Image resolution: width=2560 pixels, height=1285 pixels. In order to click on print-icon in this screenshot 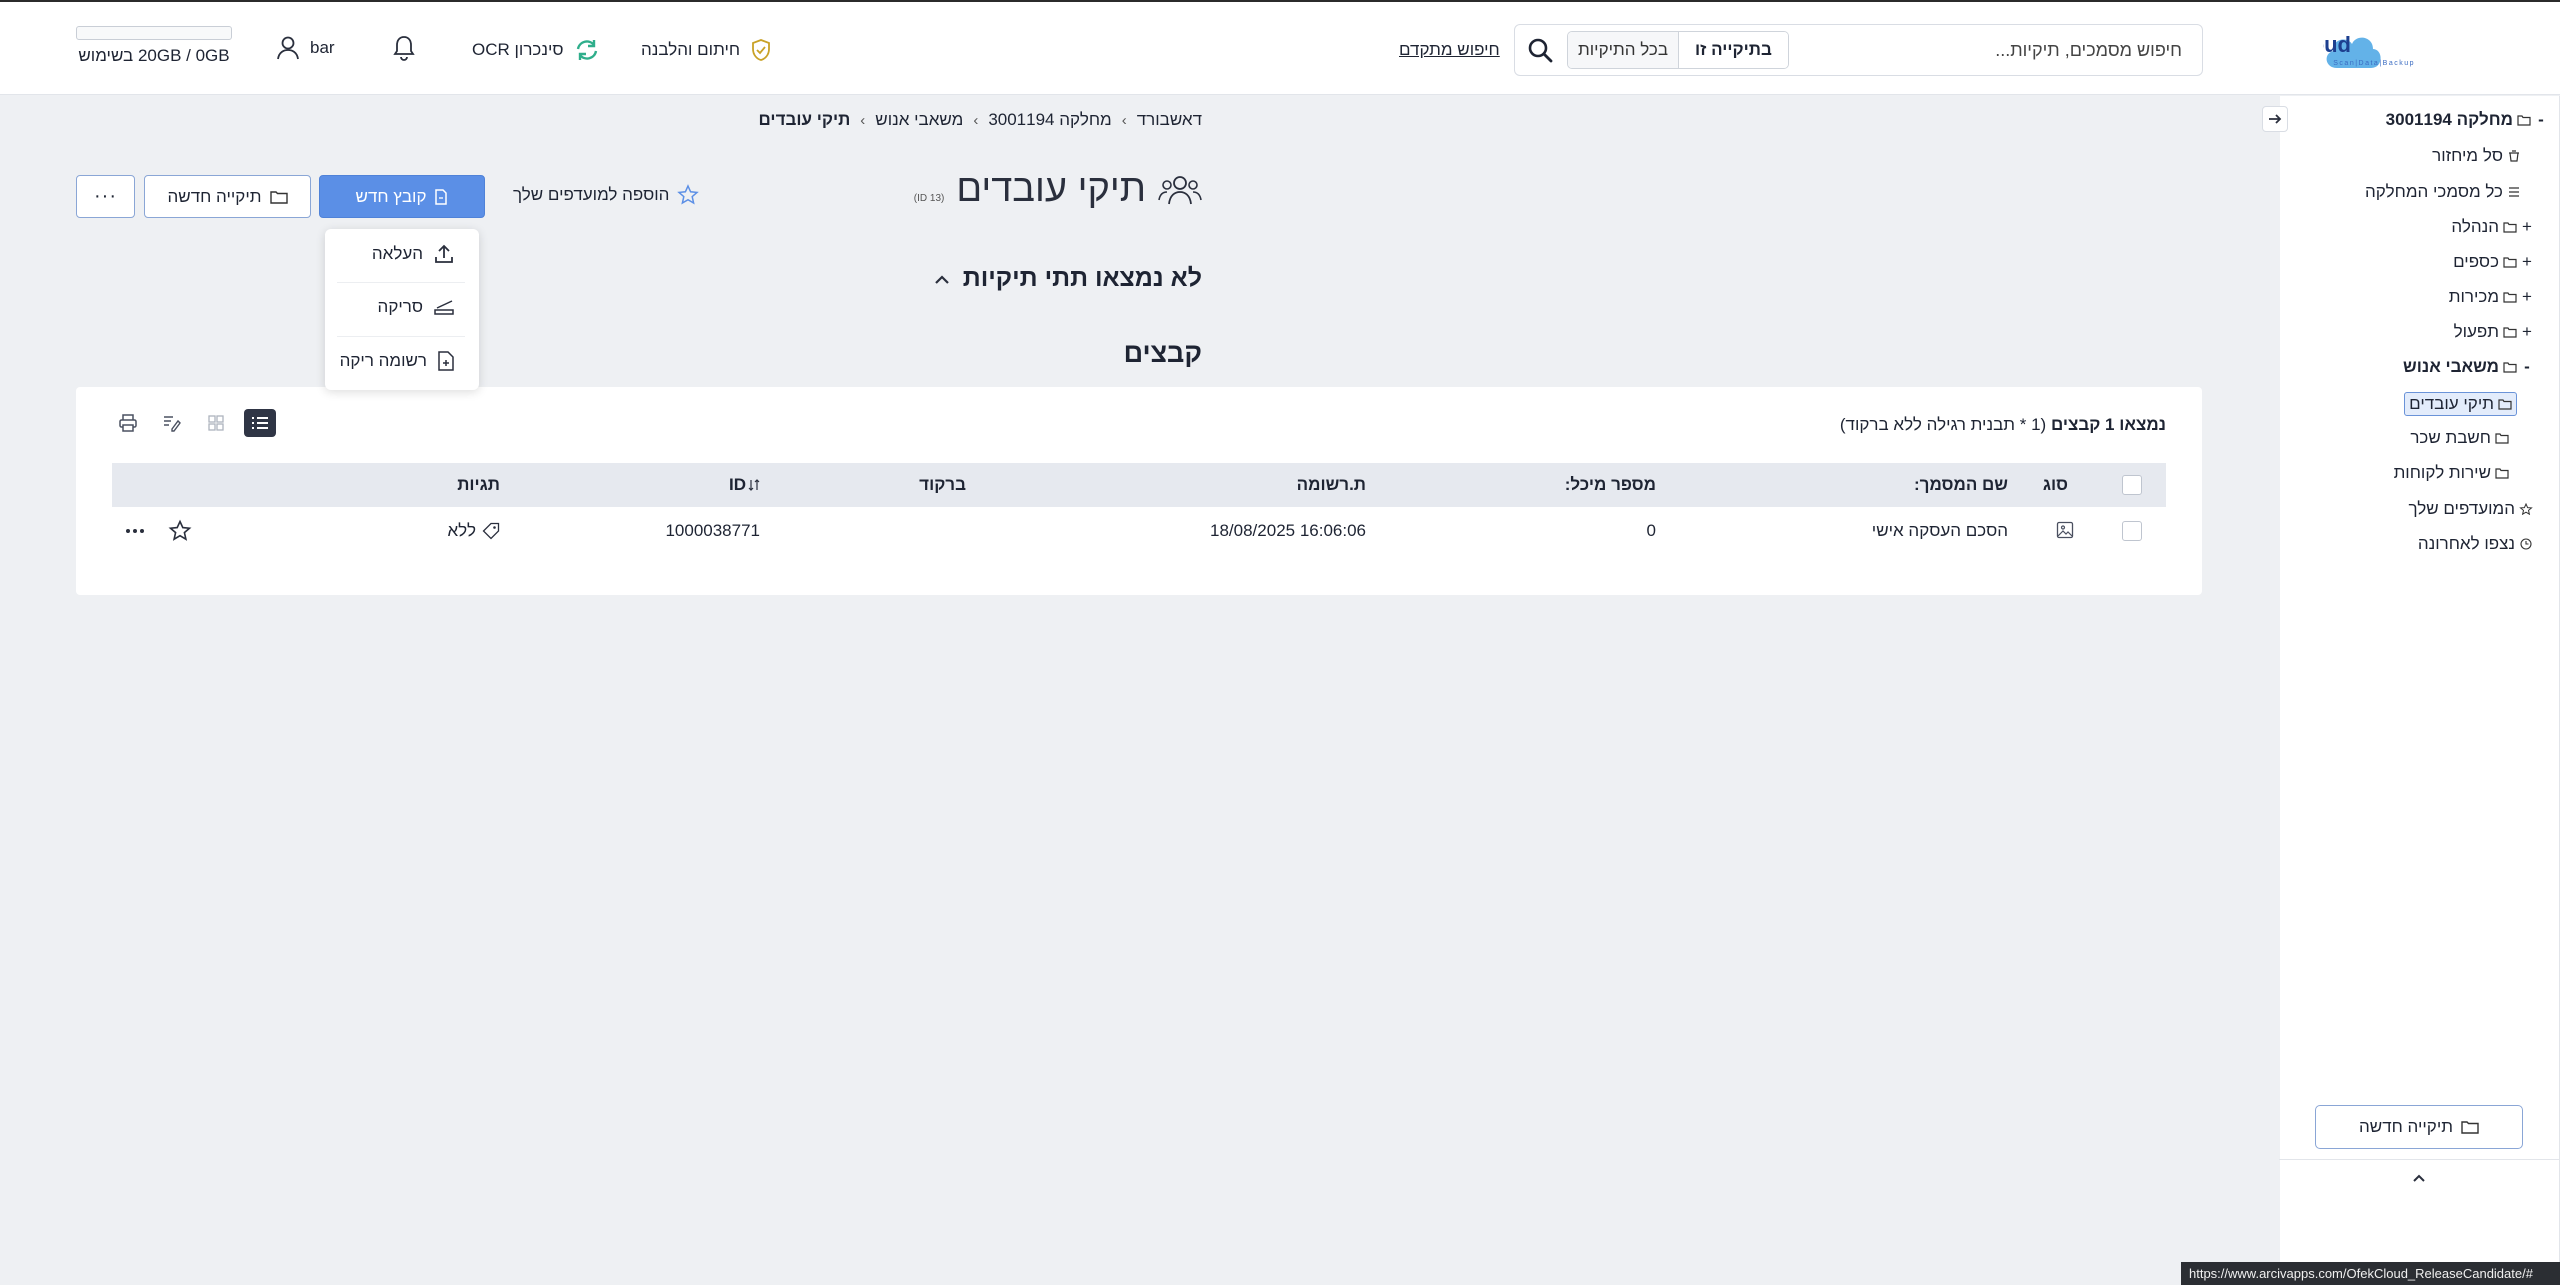, I will do `click(128, 423)`.